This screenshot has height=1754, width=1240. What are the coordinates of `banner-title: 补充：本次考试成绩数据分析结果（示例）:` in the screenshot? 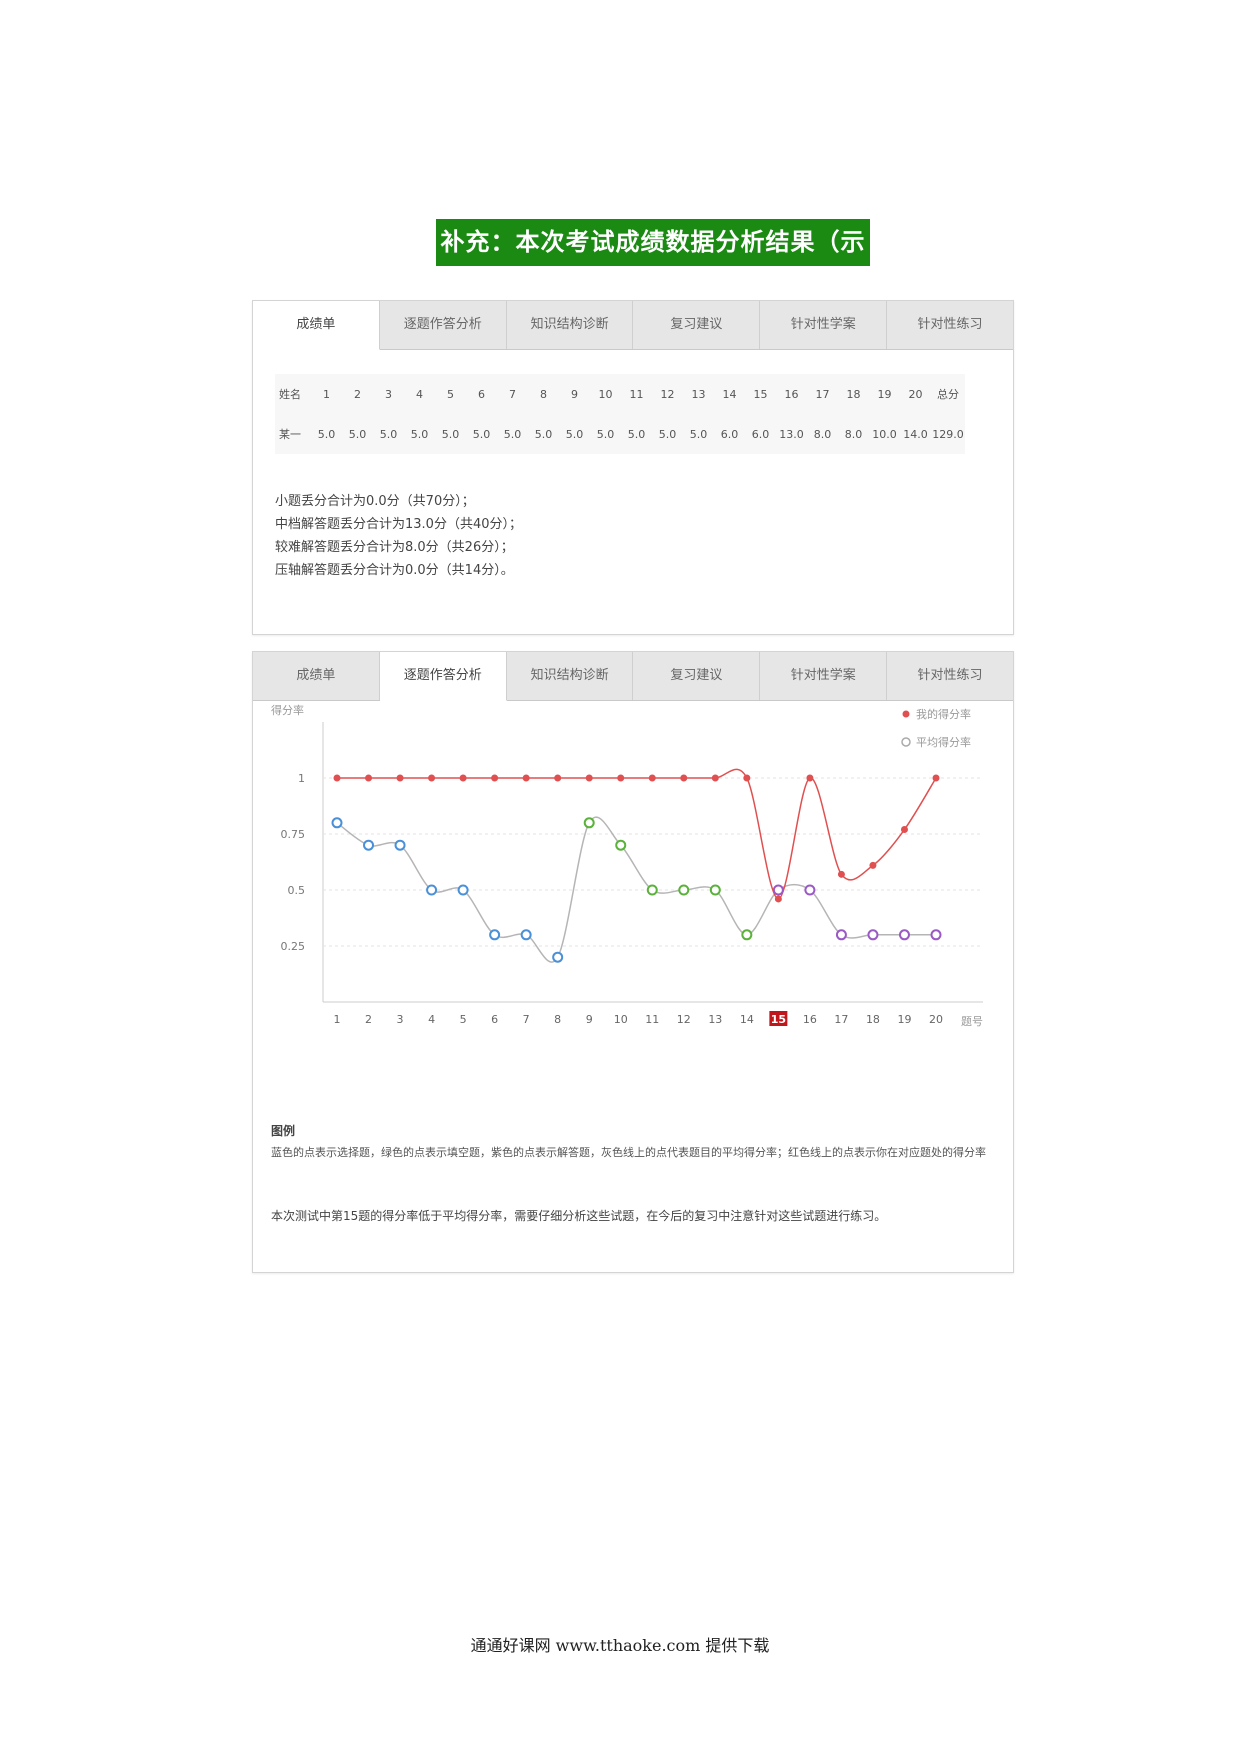 It's located at (653, 261).